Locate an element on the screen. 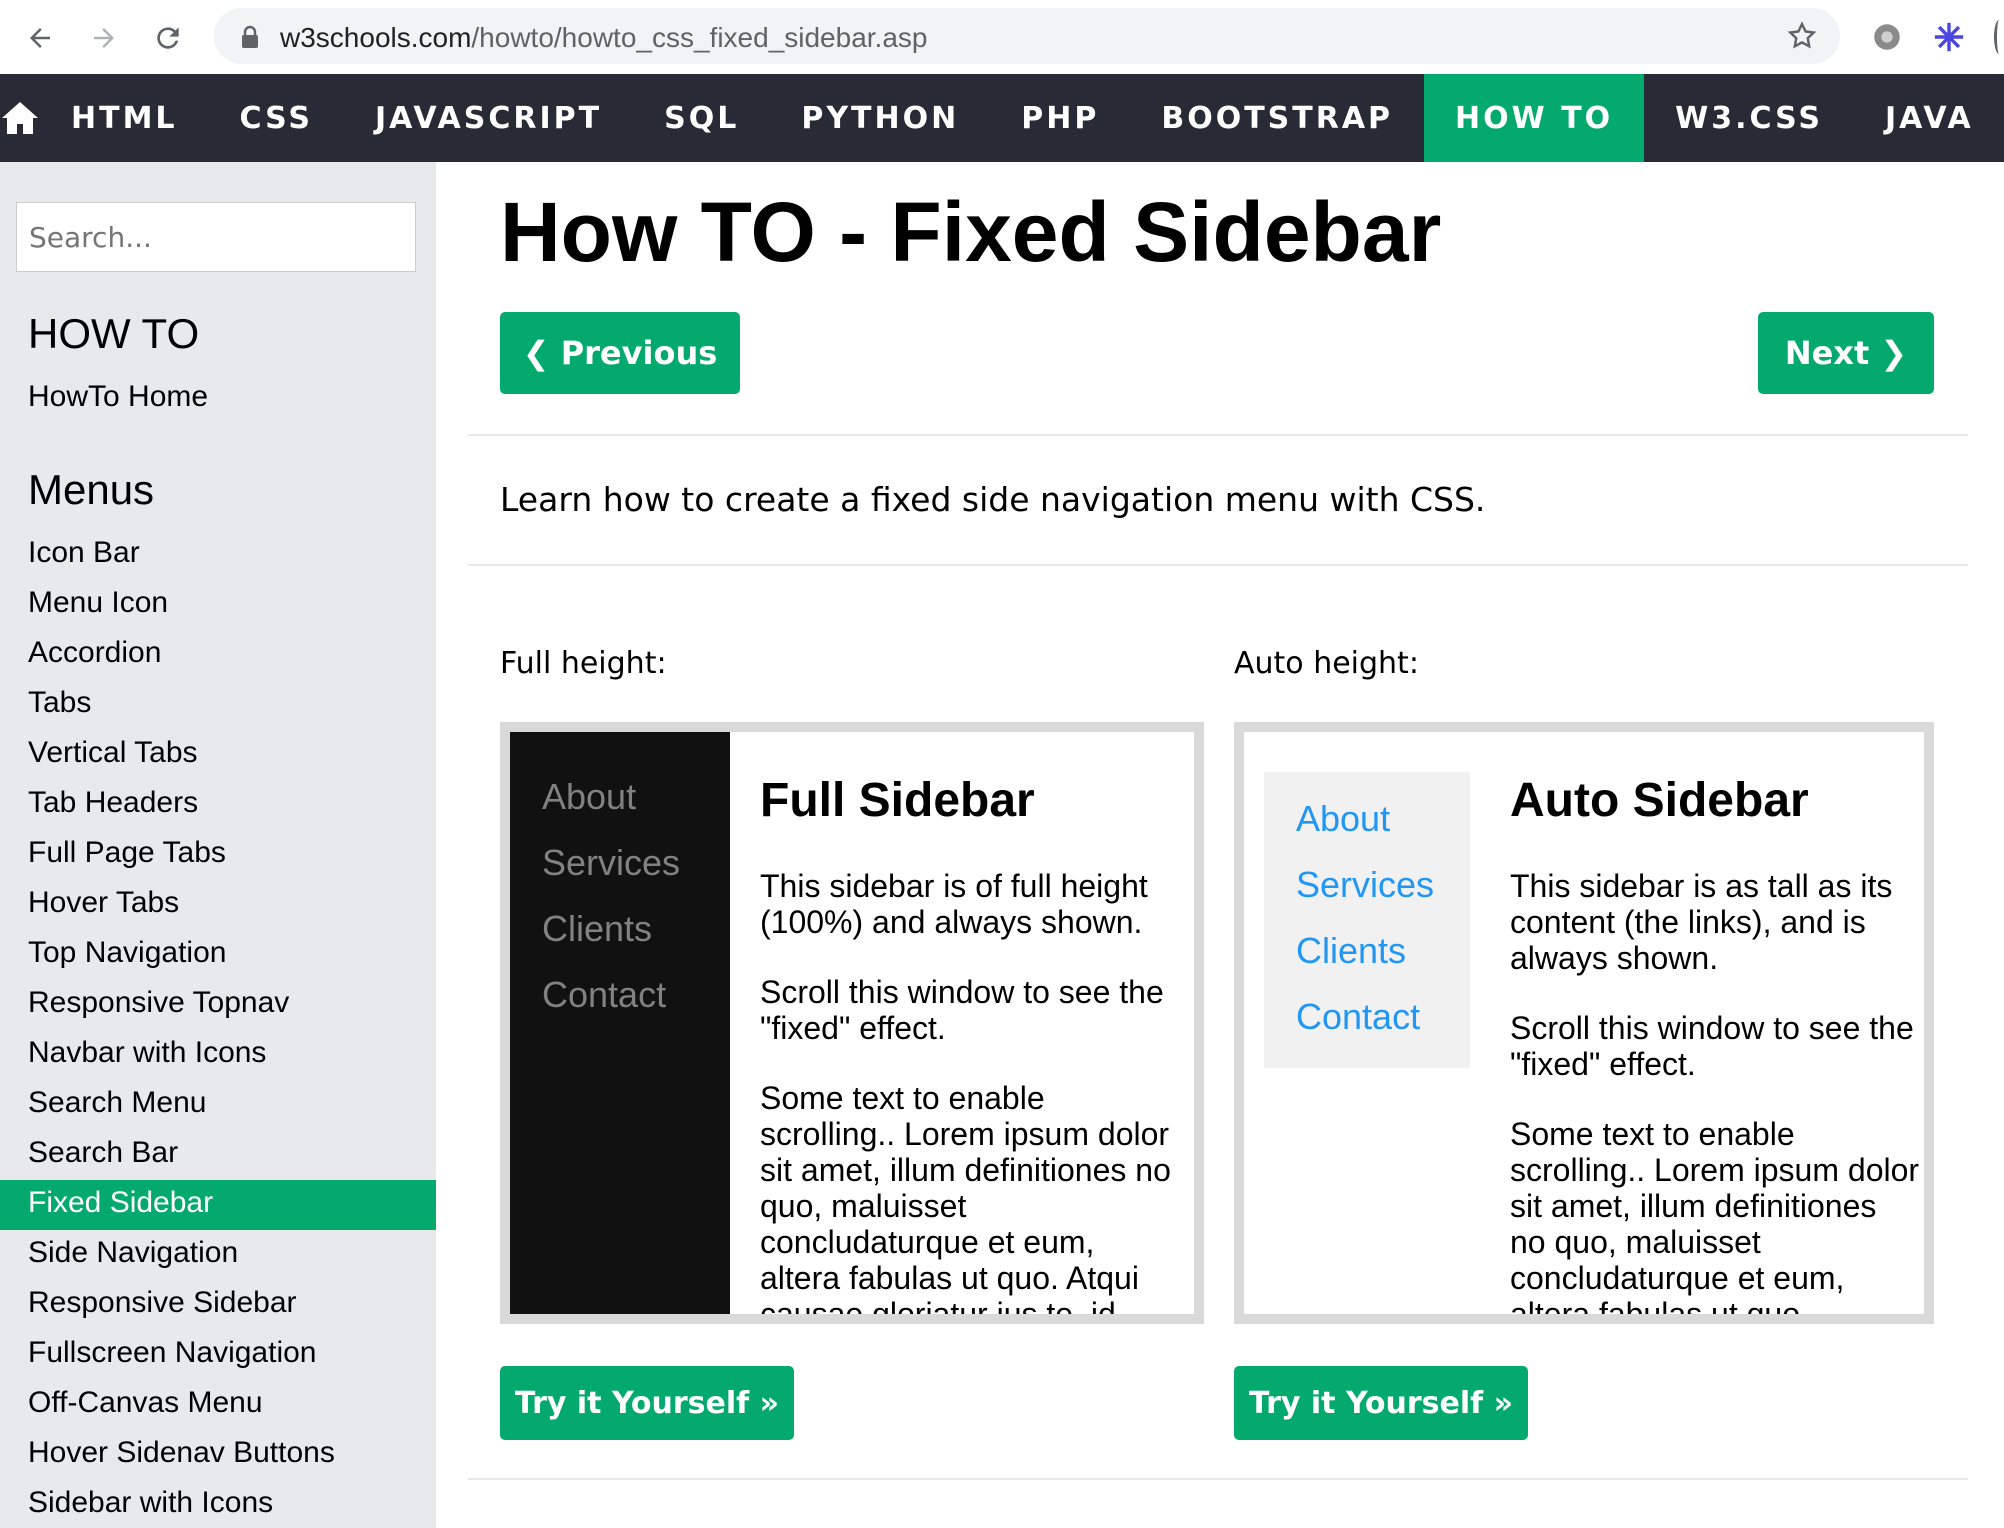 This screenshot has height=1528, width=2004. topnav-html: HTML is located at coordinates (124, 118).